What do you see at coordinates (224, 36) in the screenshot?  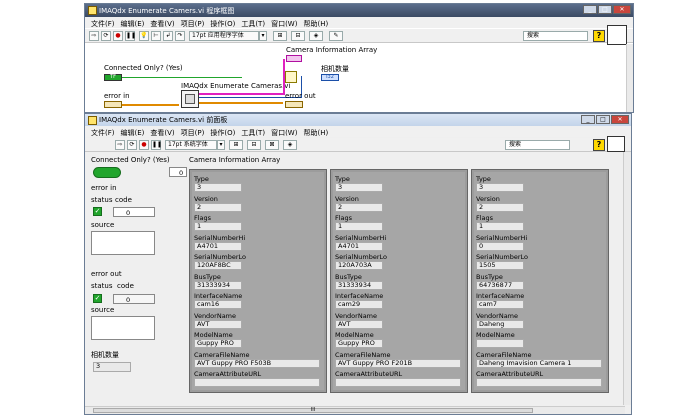 I see `font-selector: 17pt 应用程序字体` at bounding box center [224, 36].